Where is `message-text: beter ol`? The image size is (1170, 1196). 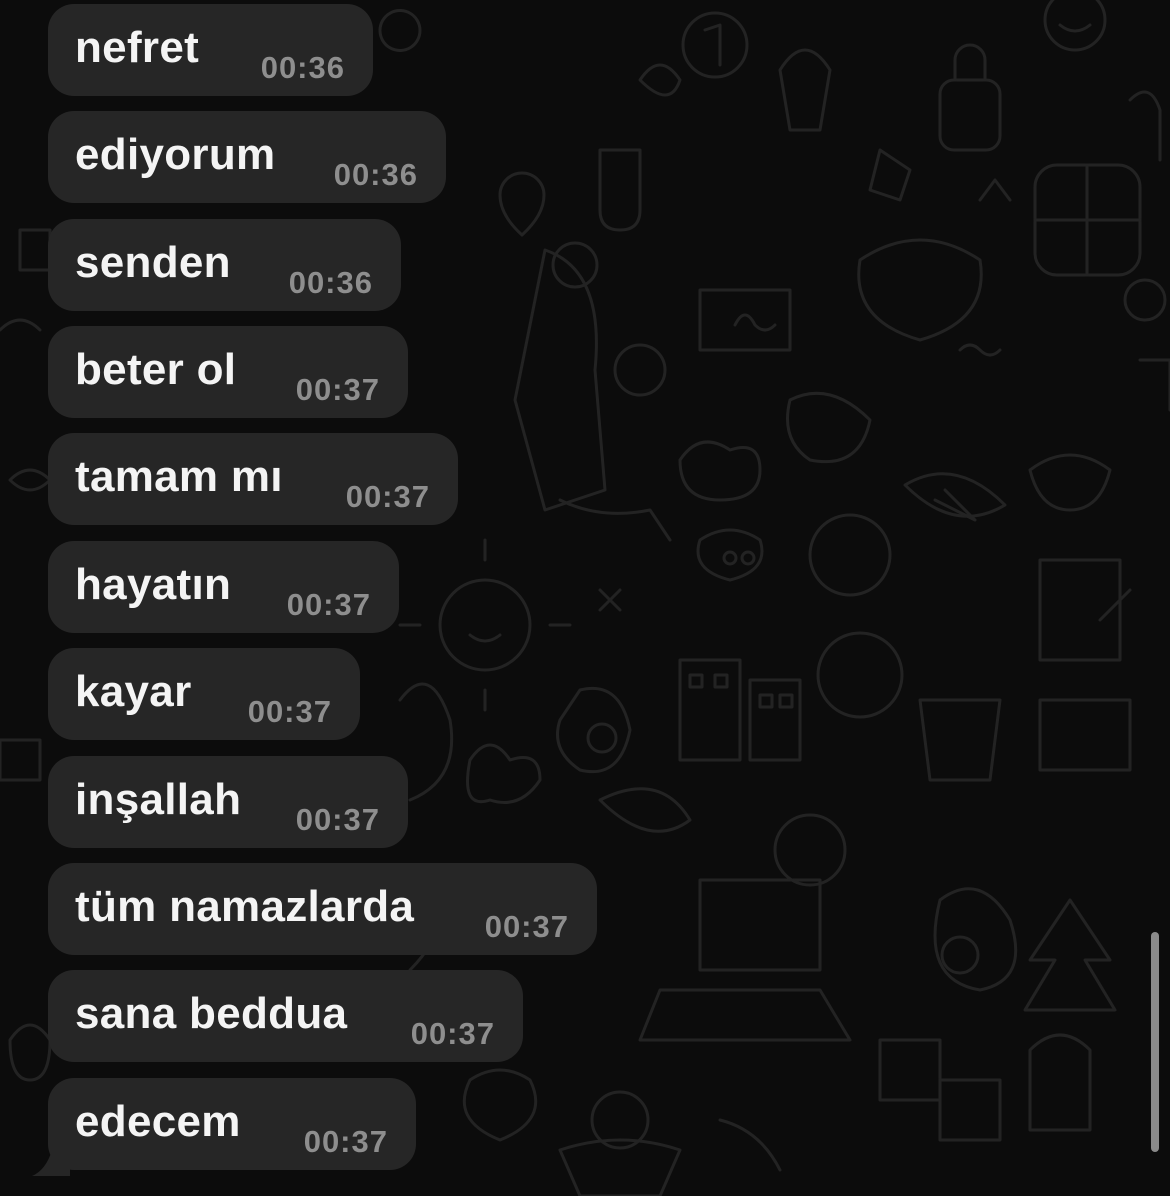
message-text: beter ol is located at coordinates (156, 369).